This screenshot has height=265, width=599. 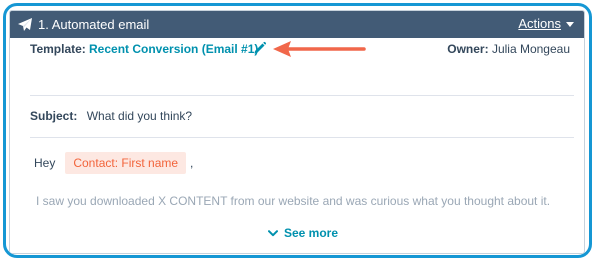 I want to click on pencil-icon, so click(x=260, y=48).